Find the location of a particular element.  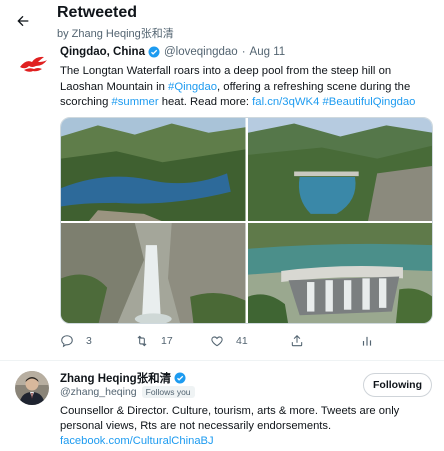

share-button is located at coordinates (303, 341).